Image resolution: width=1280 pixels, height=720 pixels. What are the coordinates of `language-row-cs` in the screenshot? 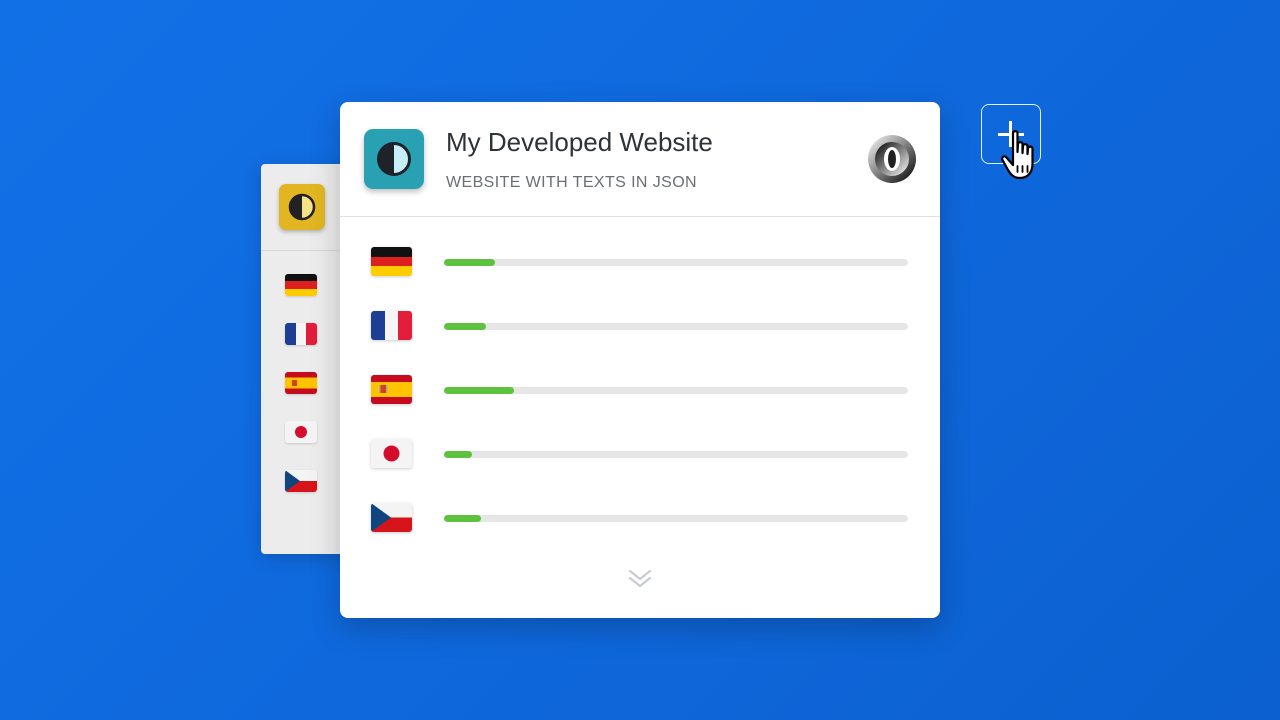 It's located at (640, 519).